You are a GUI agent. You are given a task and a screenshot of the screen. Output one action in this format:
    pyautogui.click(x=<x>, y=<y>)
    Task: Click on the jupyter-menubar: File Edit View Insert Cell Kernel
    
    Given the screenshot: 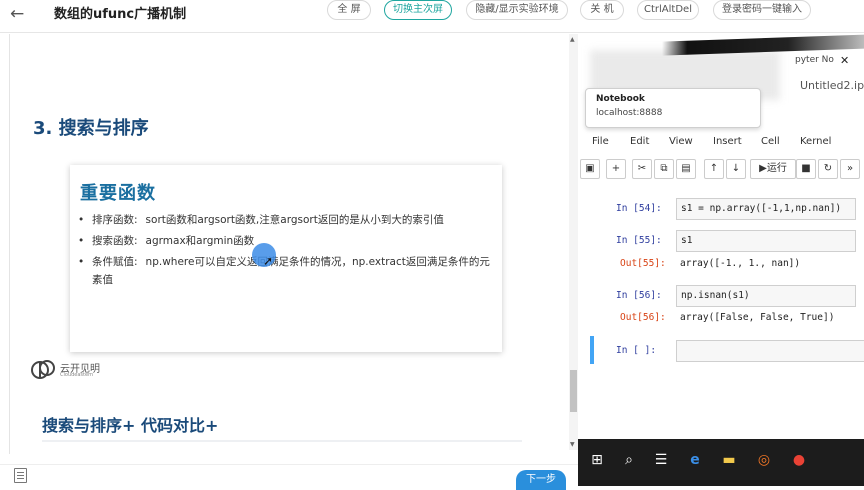 What is the action you would take?
    pyautogui.click(x=721, y=145)
    